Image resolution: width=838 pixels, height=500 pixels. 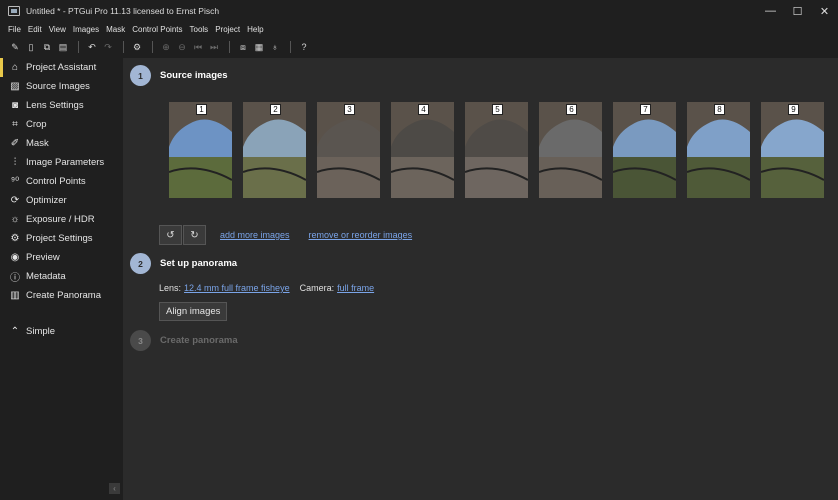 I want to click on source-image-thumbnail: 4, so click(x=422, y=150).